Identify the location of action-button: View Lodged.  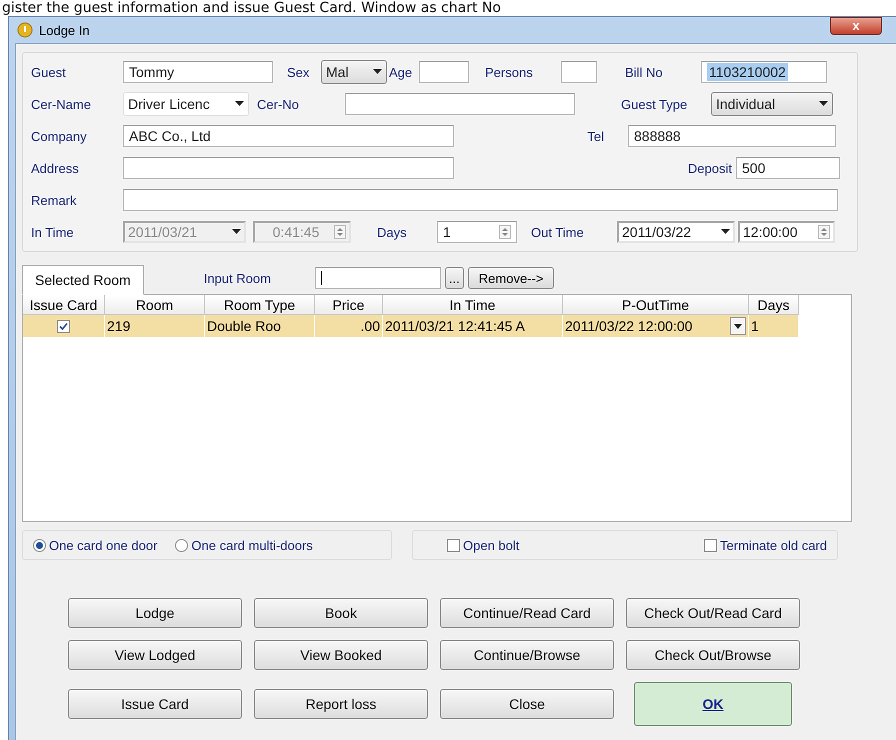
(155, 655).